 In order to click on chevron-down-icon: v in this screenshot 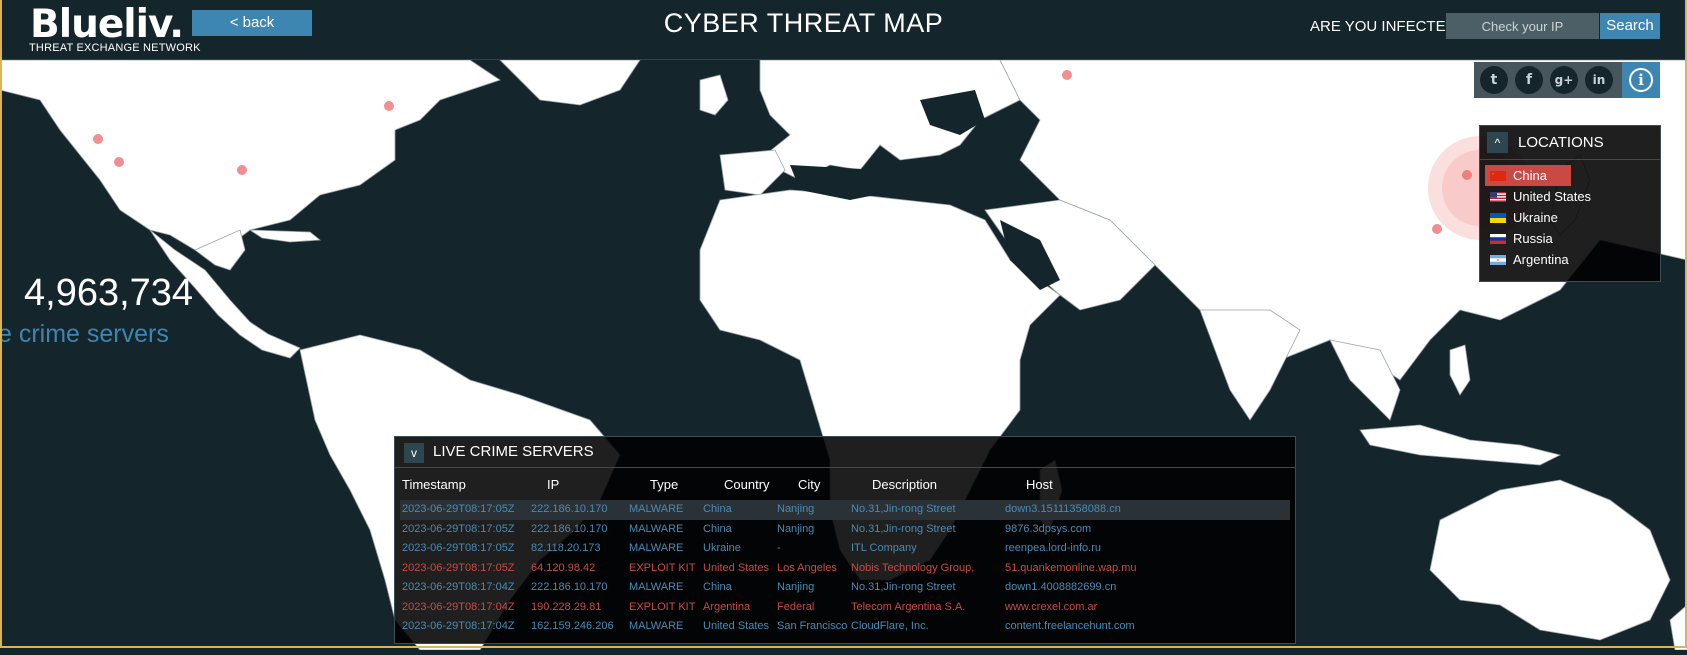, I will do `click(414, 453)`.